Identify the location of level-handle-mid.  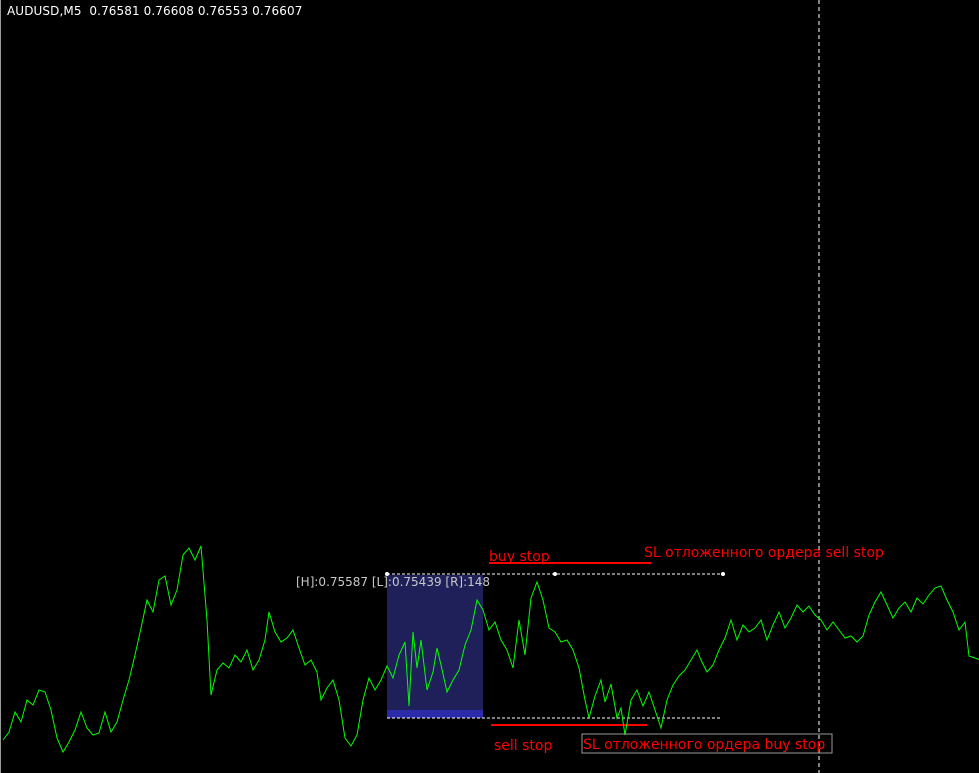
(555, 574).